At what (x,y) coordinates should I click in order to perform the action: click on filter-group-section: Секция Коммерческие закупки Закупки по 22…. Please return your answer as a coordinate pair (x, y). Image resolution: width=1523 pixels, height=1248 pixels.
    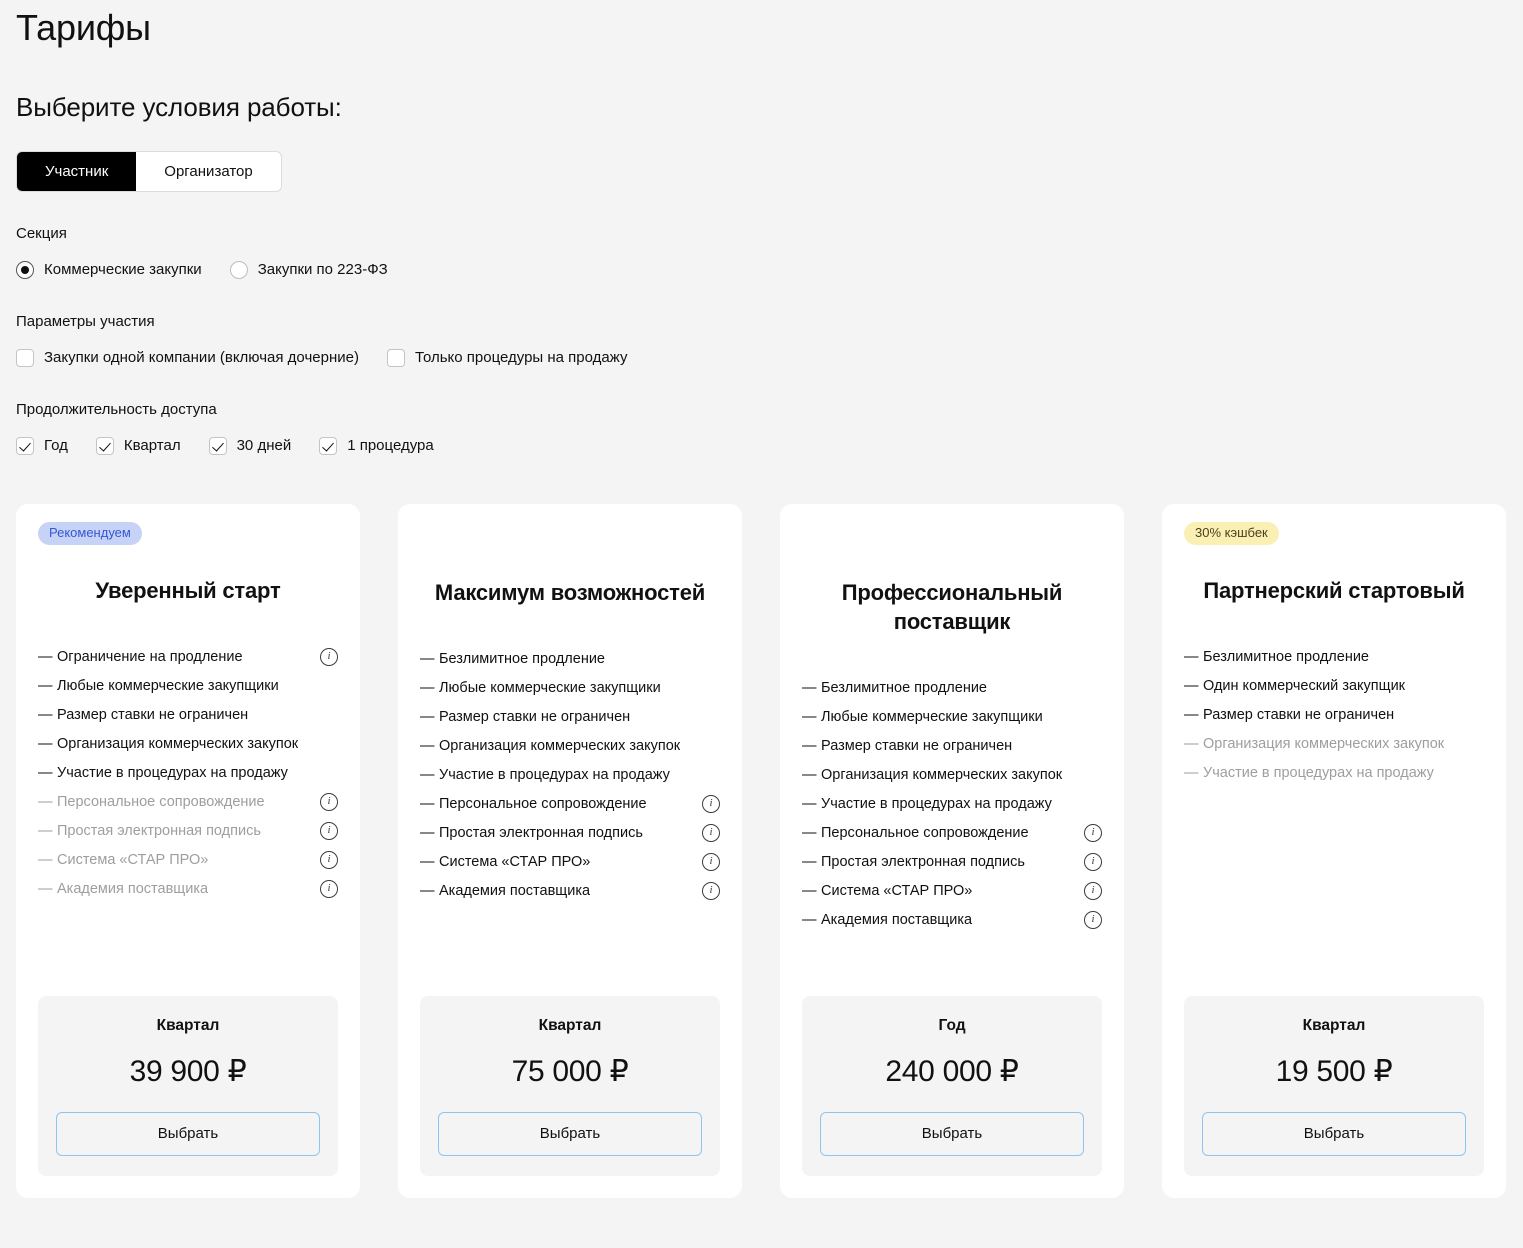
    Looking at the image, I should click on (769, 252).